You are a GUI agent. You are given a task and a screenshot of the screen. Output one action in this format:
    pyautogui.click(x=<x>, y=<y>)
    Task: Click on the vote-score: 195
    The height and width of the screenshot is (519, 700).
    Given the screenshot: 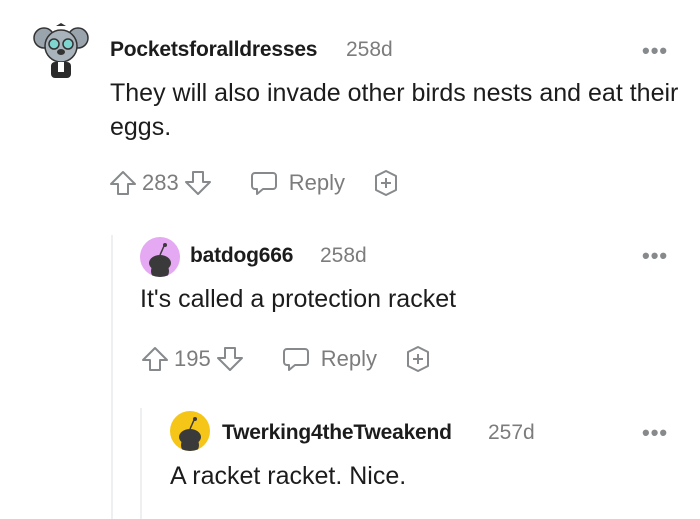 What is the action you would take?
    pyautogui.click(x=192, y=358)
    